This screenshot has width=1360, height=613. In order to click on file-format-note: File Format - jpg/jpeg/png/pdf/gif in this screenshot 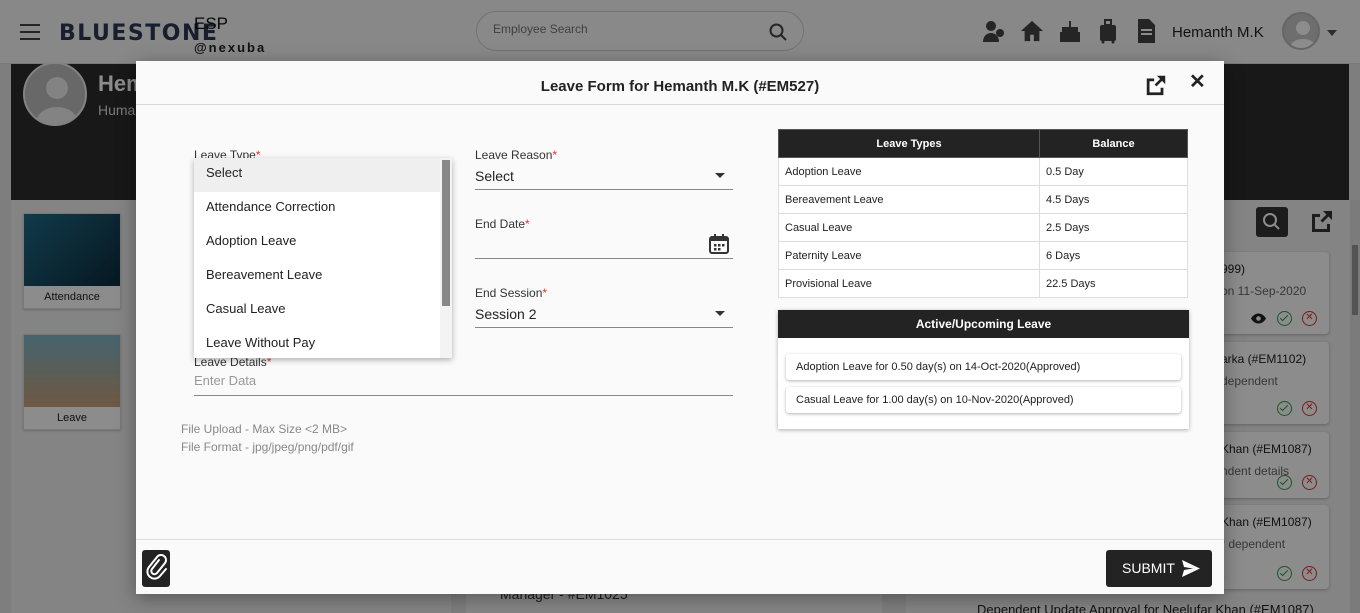, I will do `click(267, 447)`.